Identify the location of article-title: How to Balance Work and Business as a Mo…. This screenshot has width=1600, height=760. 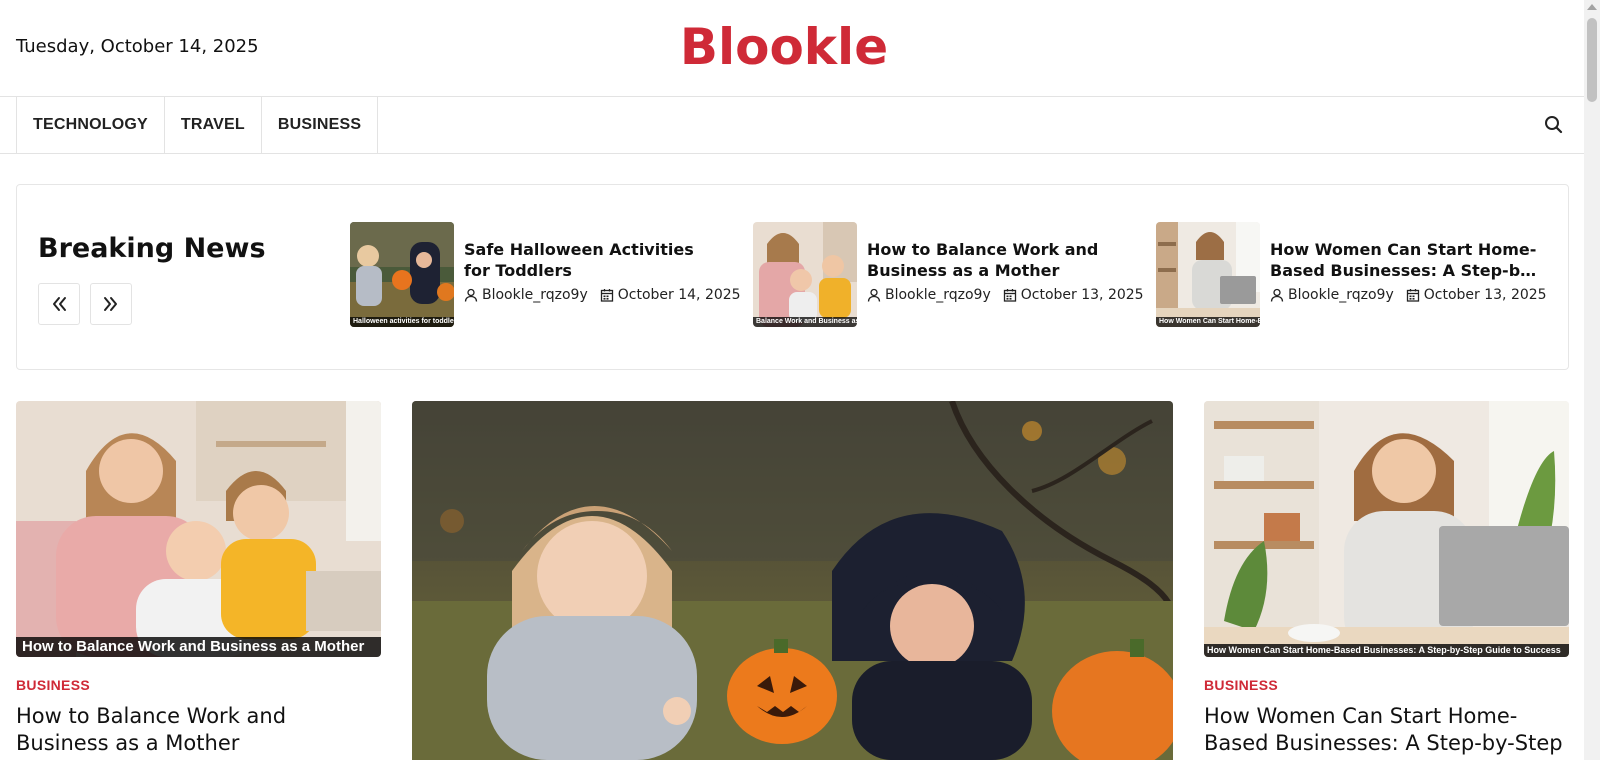
(198, 730).